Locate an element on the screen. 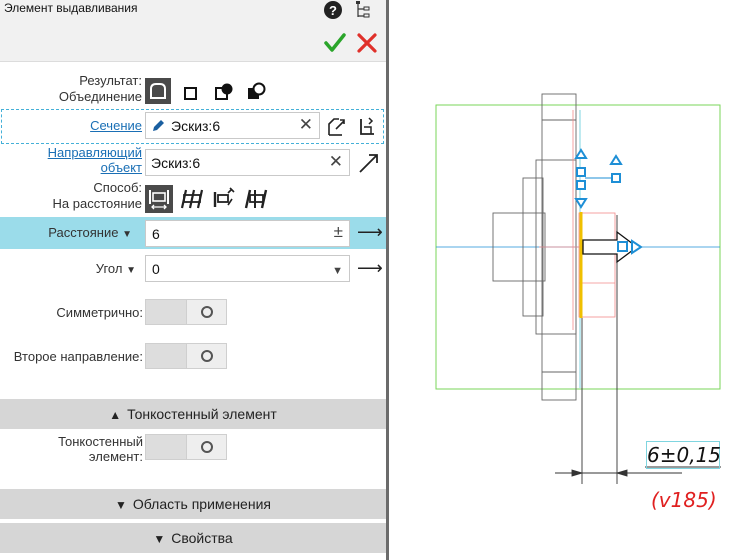 The width and height of the screenshot is (742, 560). checkmark-icon is located at coordinates (335, 43).